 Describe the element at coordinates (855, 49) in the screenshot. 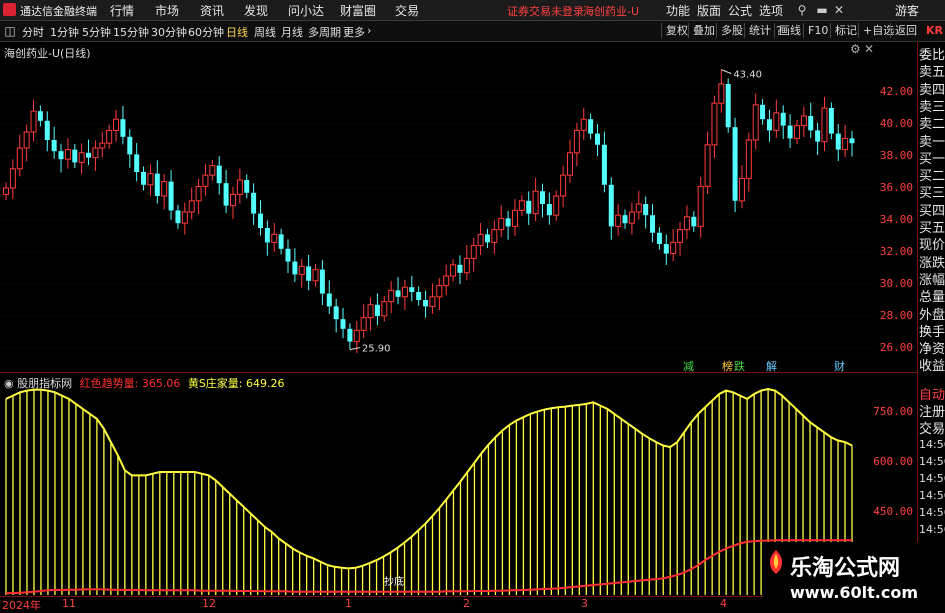

I see `settings-gear-icon: ⚙` at that location.